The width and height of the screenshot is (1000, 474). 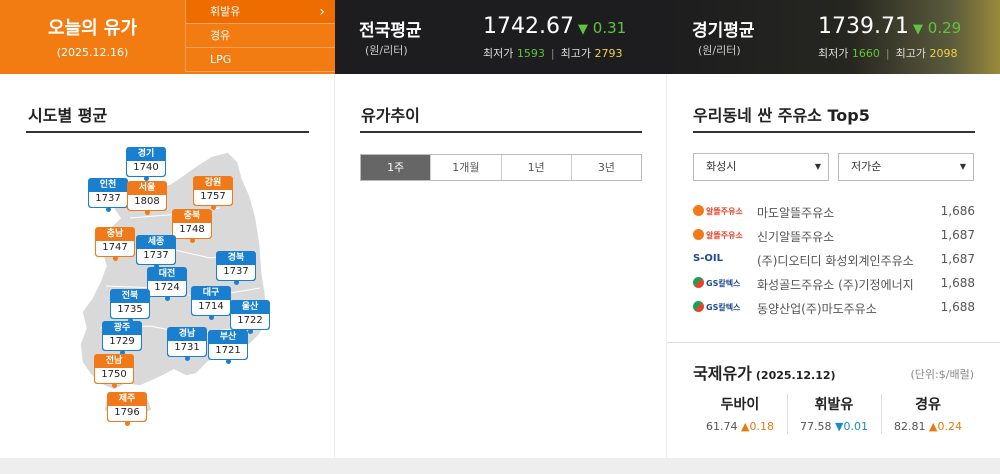 I want to click on region-marker: 전남 1750, so click(x=114, y=371).